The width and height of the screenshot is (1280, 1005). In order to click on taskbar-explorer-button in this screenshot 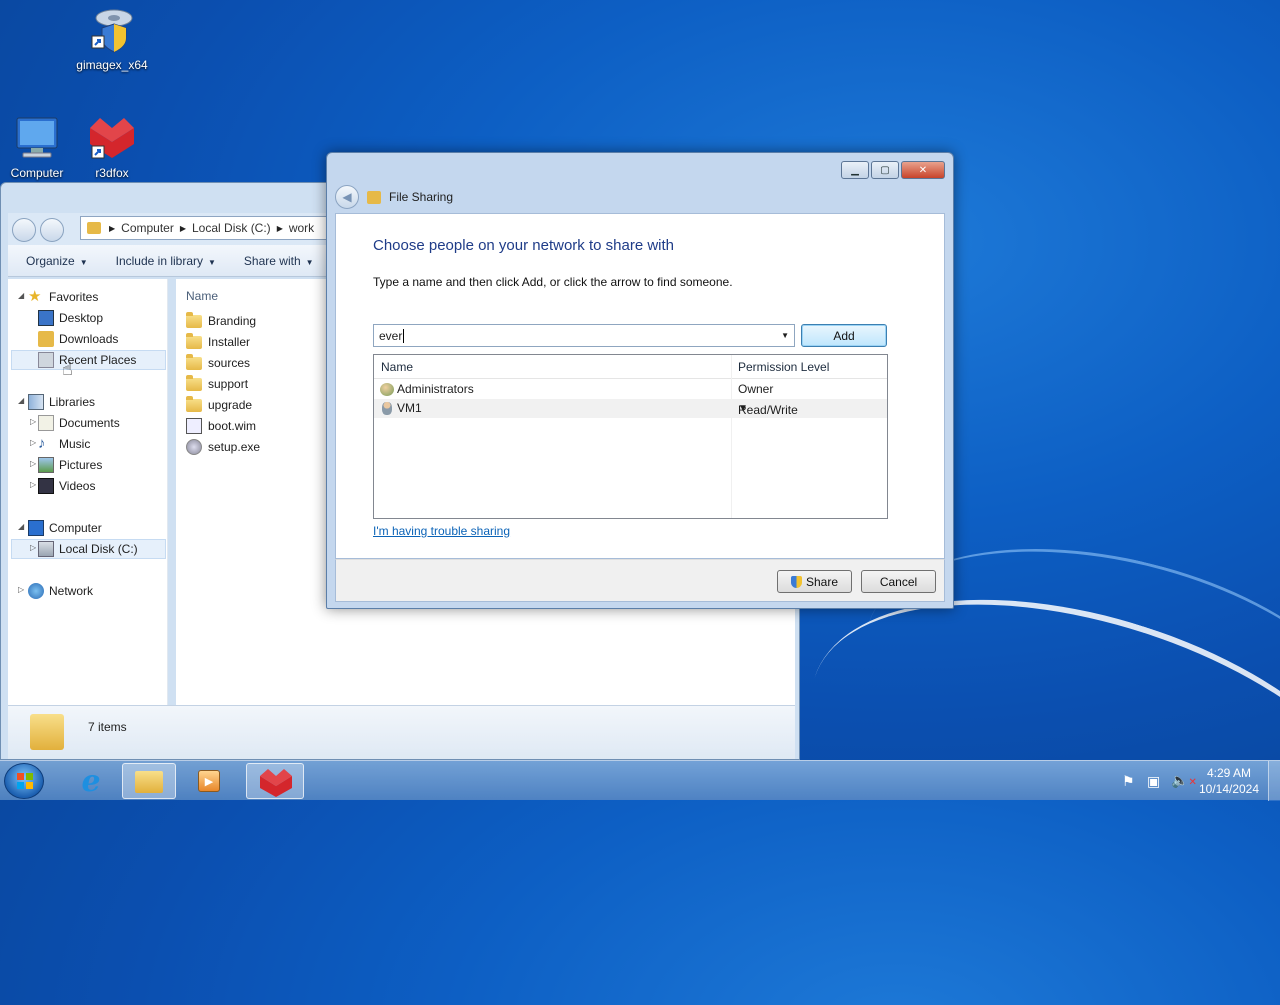, I will do `click(149, 781)`.